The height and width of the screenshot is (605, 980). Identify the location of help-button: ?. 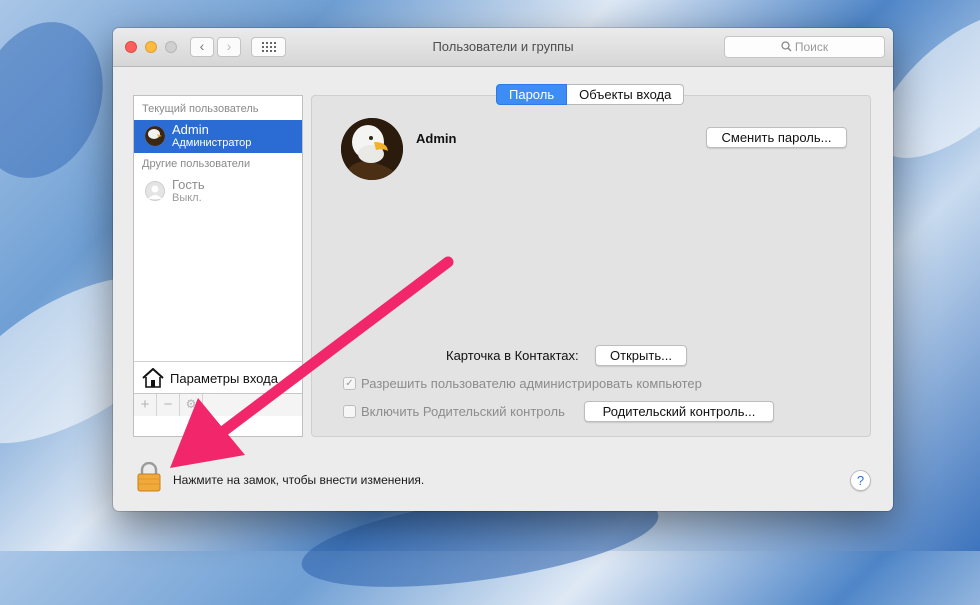
(860, 480).